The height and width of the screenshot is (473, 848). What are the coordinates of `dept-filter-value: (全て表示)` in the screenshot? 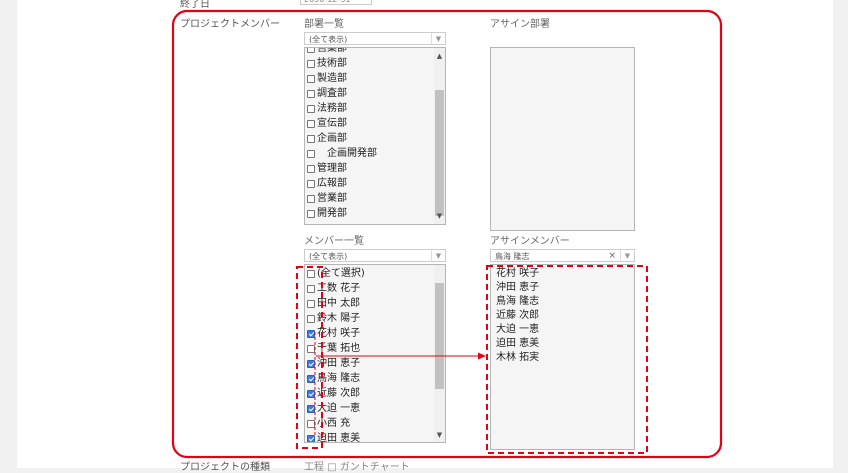 It's located at (328, 39).